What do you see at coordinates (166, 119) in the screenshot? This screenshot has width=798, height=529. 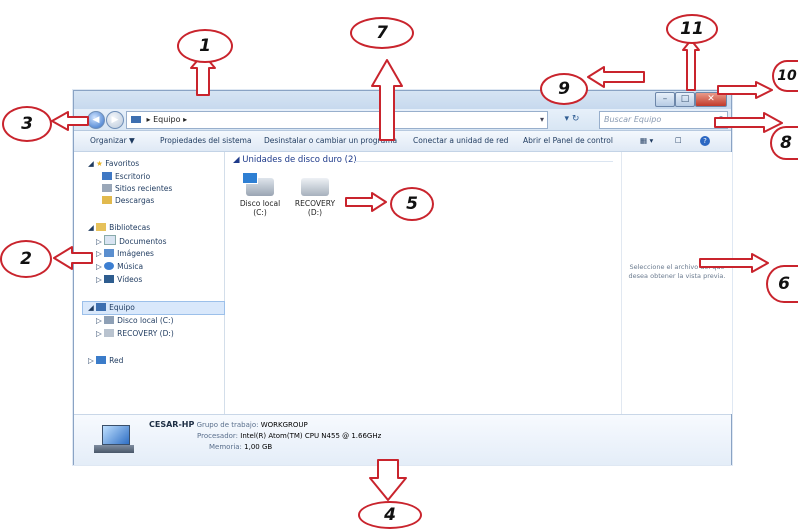 I see `breadcrumb-equipo: Equipo` at bounding box center [166, 119].